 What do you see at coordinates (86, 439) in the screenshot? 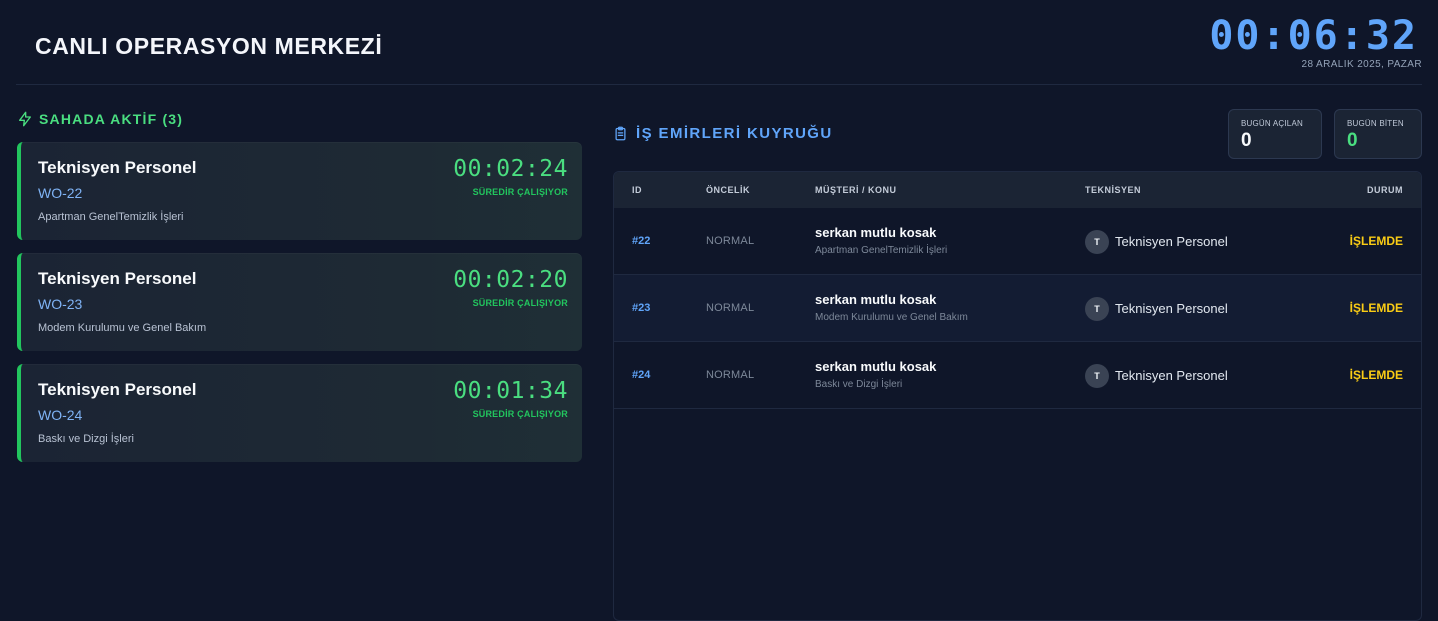
I see `job-description: Baskı ve Dizgi İşleri` at bounding box center [86, 439].